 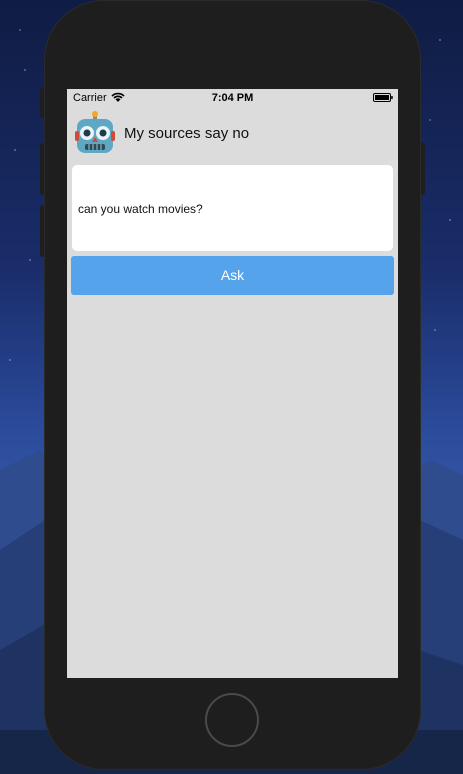 I want to click on status-time: 7:04 PM, so click(x=232, y=98).